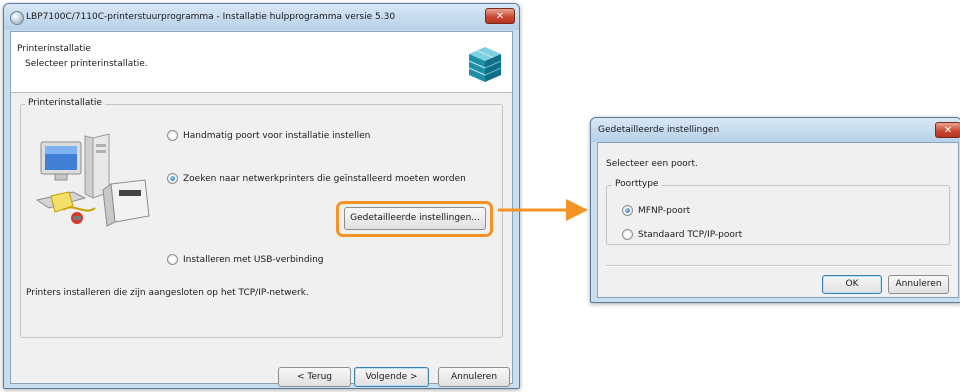 Image resolution: width=960 pixels, height=392 pixels. What do you see at coordinates (775, 130) in the screenshot?
I see `dialog-title-bar: Gedetailleerde instellingen ✕` at bounding box center [775, 130].